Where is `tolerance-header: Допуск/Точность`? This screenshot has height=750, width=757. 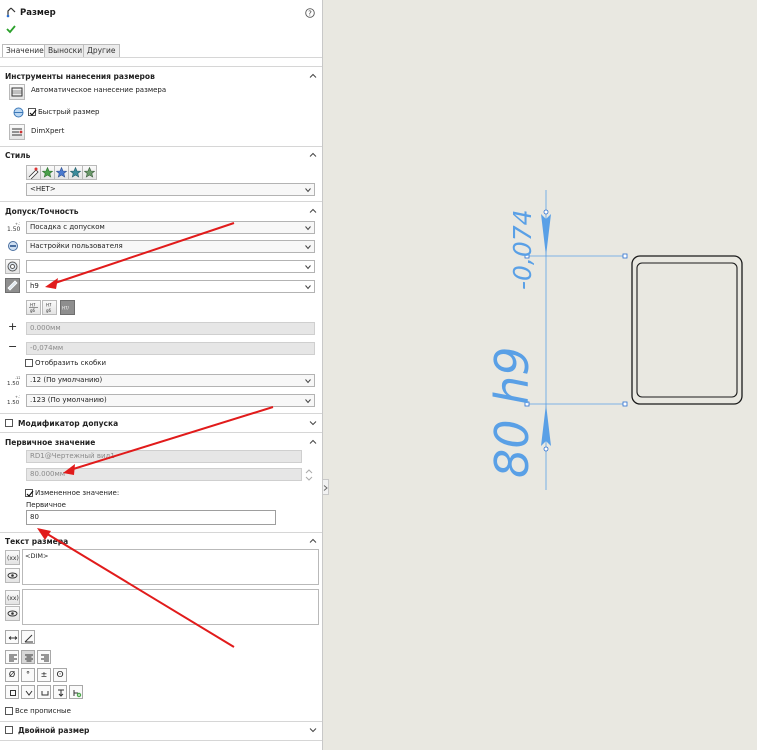
tolerance-header: Допуск/Точность is located at coordinates (42, 211).